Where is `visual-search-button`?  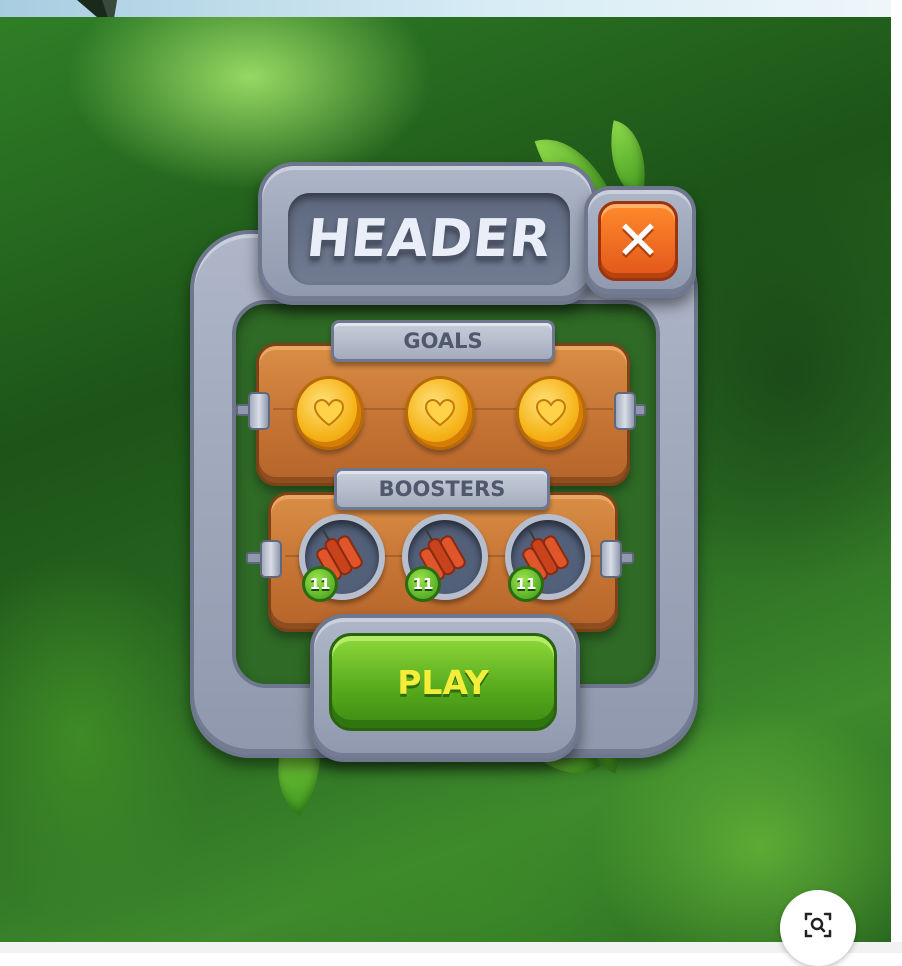
visual-search-button is located at coordinates (818, 928).